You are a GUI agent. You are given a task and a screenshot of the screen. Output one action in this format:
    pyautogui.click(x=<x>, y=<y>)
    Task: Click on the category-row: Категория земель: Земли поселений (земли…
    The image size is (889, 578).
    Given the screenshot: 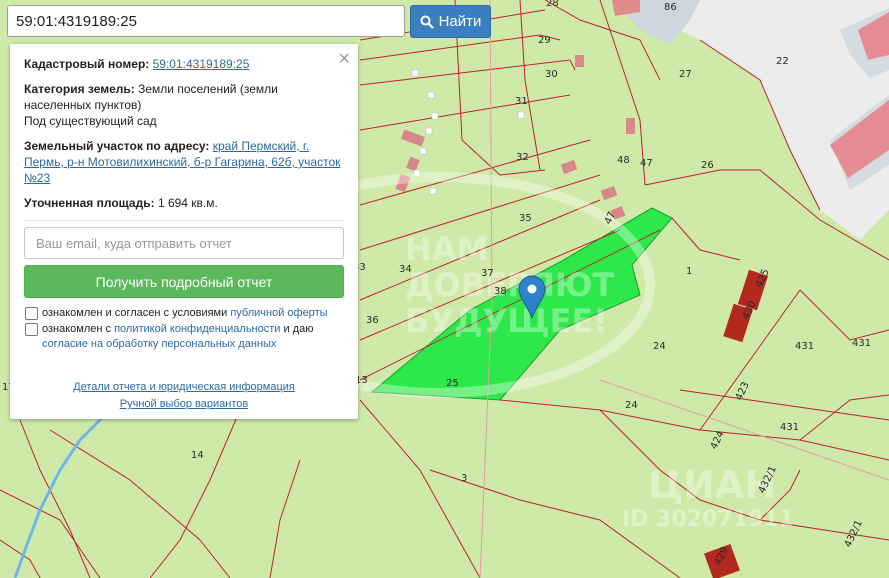 What is the action you would take?
    pyautogui.click(x=184, y=105)
    